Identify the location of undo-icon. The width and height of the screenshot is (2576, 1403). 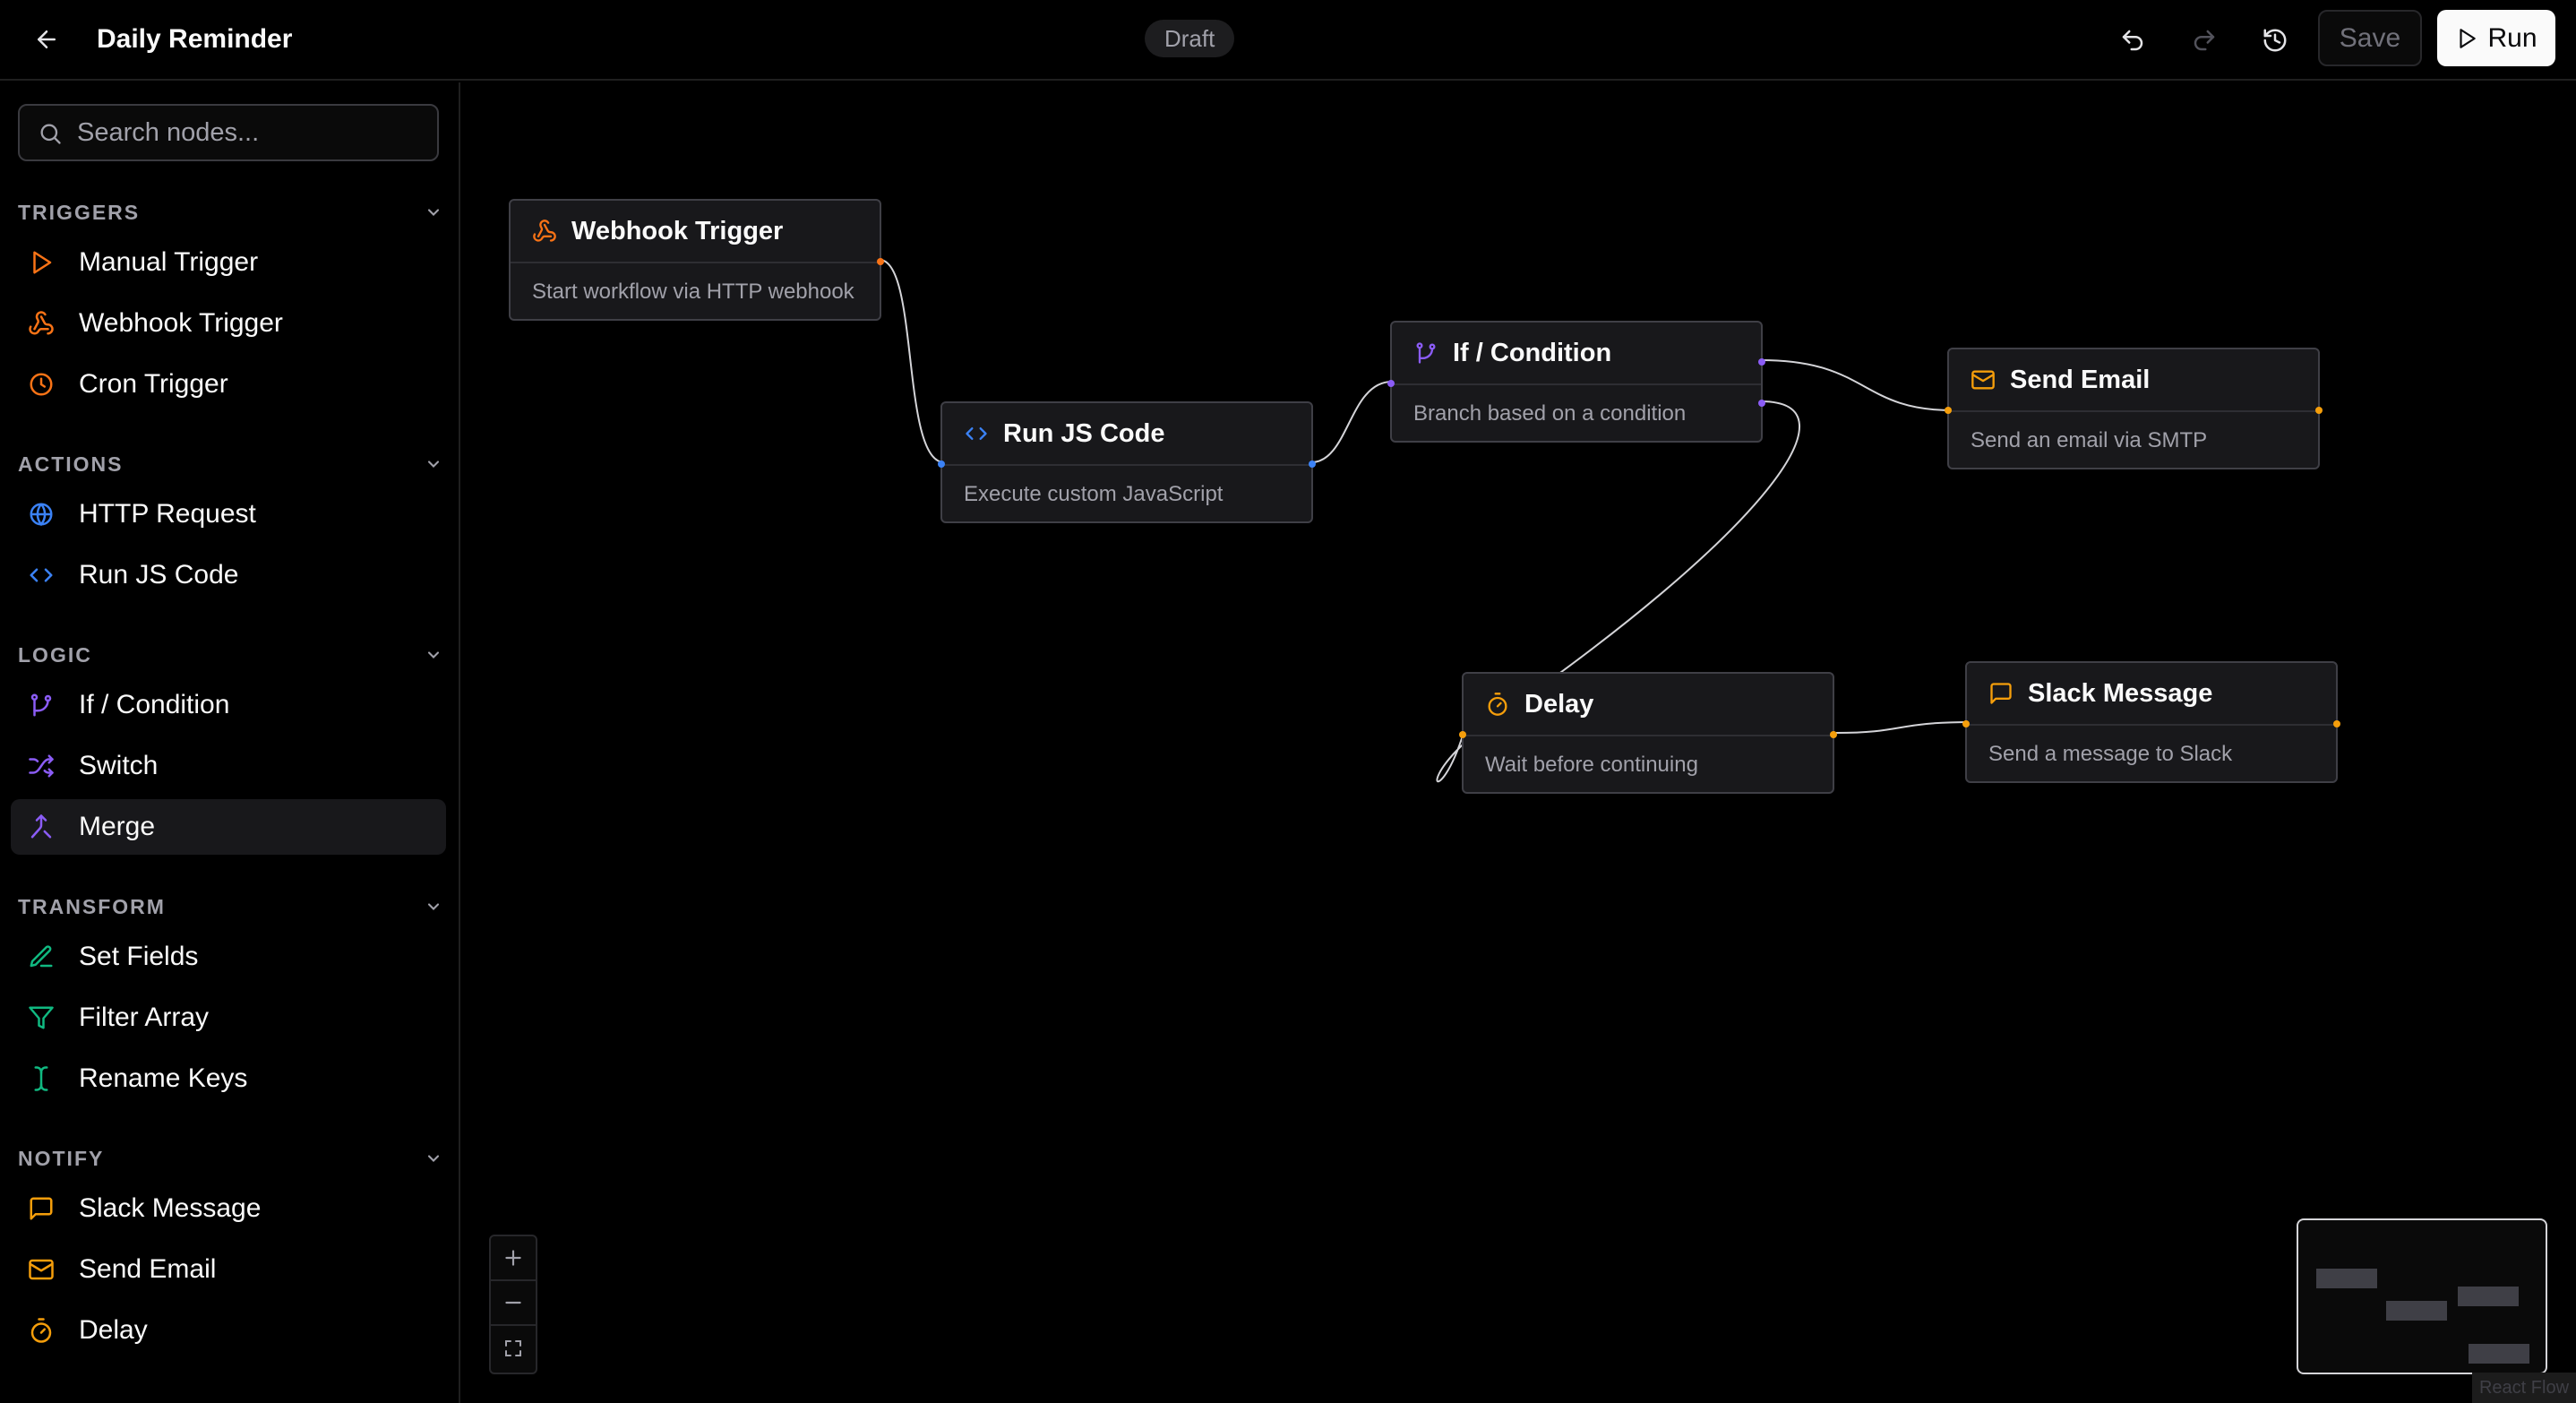
(2132, 40).